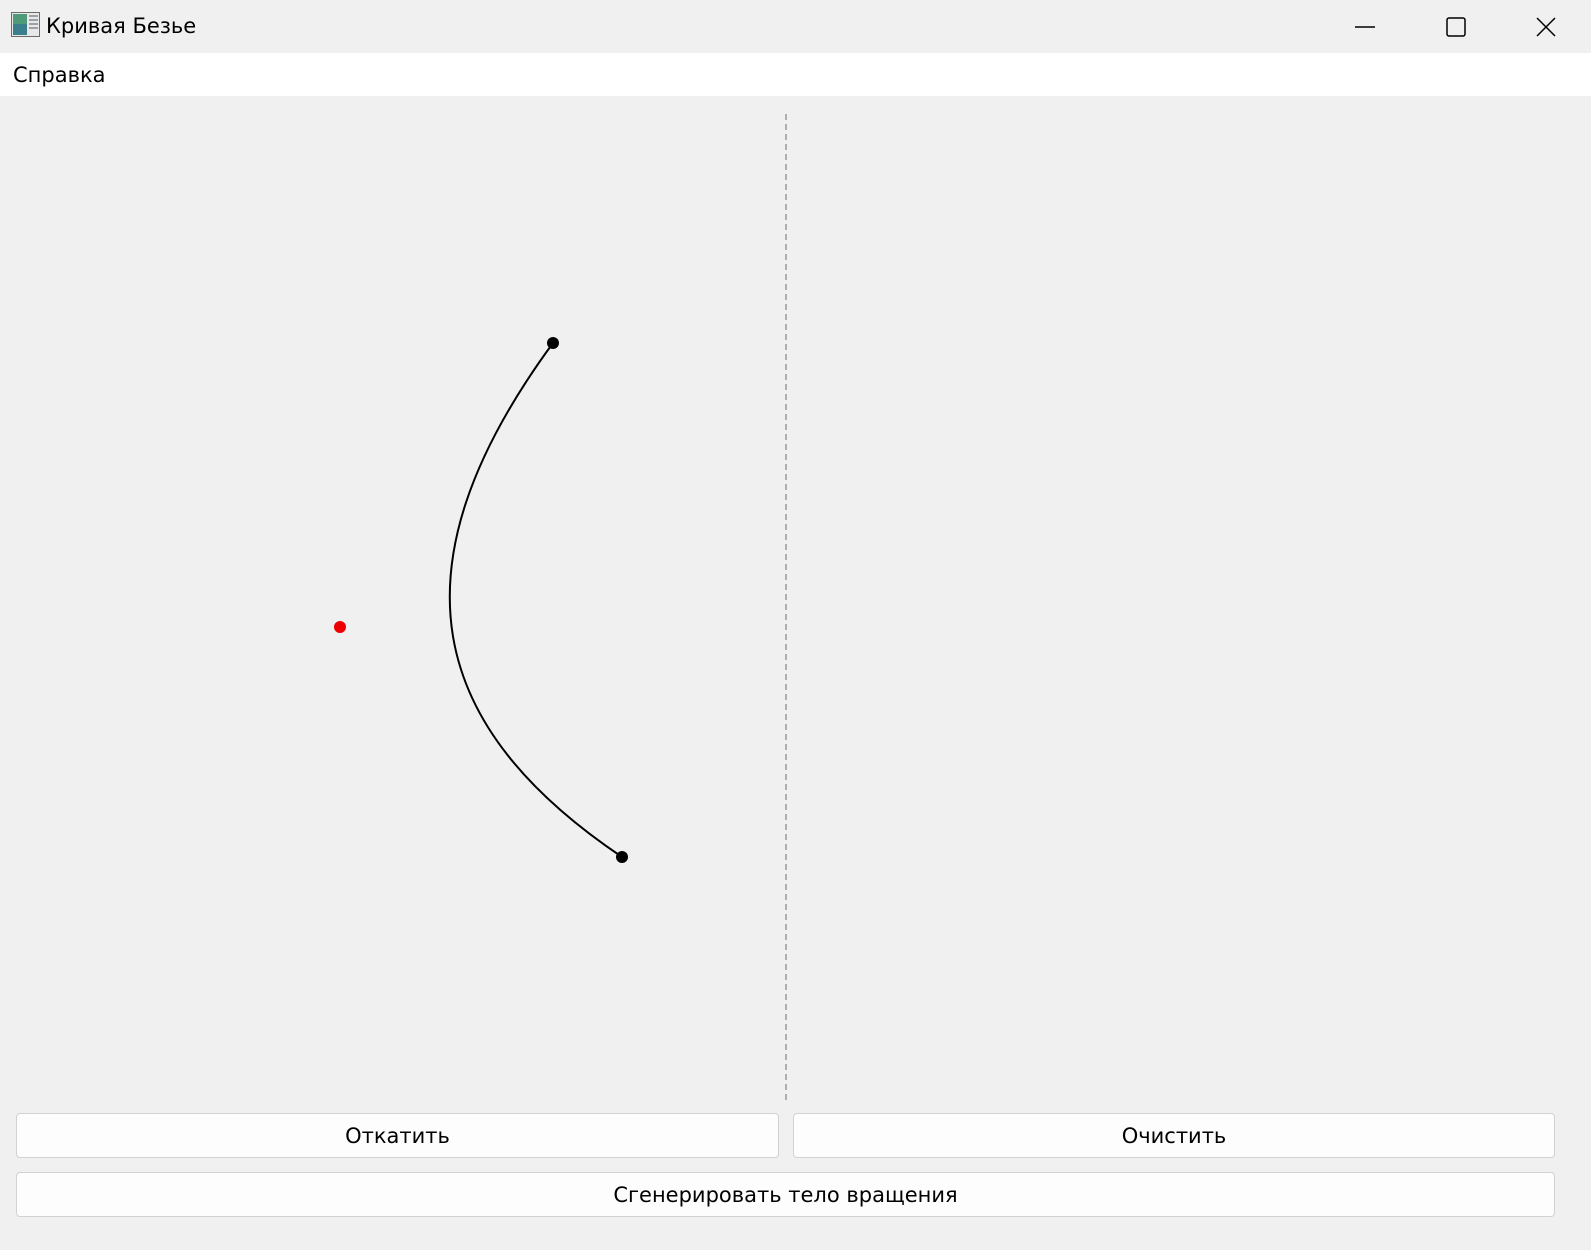 Image resolution: width=1591 pixels, height=1250 pixels. Describe the element at coordinates (553, 343) in the screenshot. I see `curve-start-point` at that location.